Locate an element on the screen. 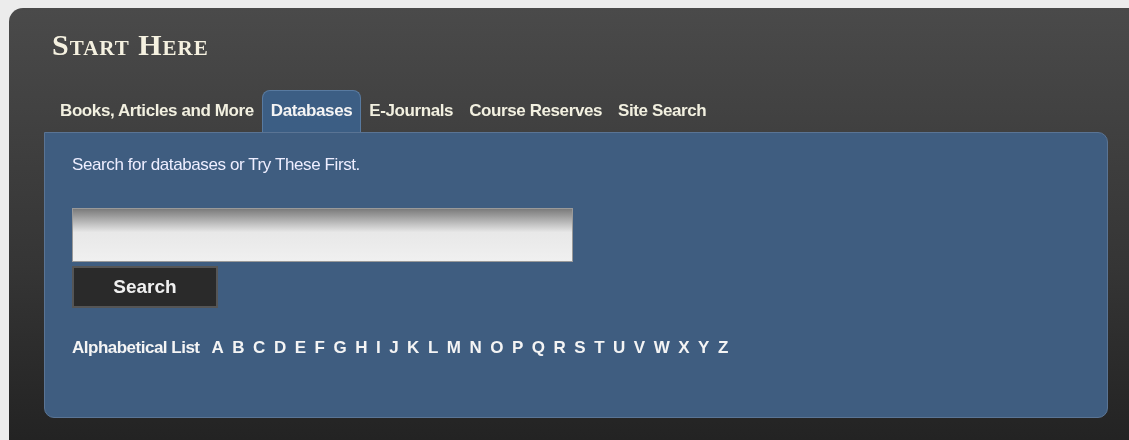 This screenshot has height=440, width=1129. letter-link: K is located at coordinates (413, 348).